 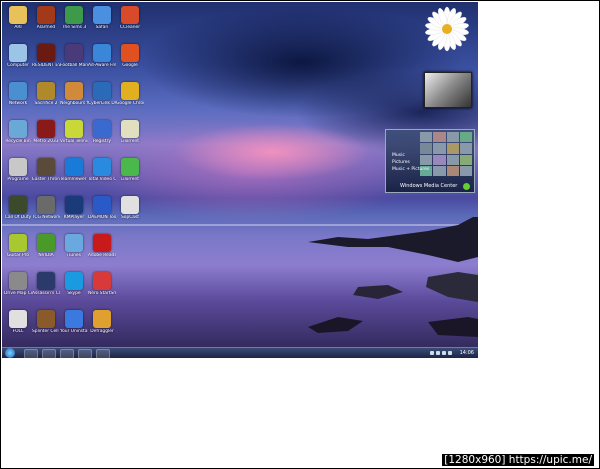 What do you see at coordinates (410, 155) in the screenshot?
I see `wmc-menu-item: Music` at bounding box center [410, 155].